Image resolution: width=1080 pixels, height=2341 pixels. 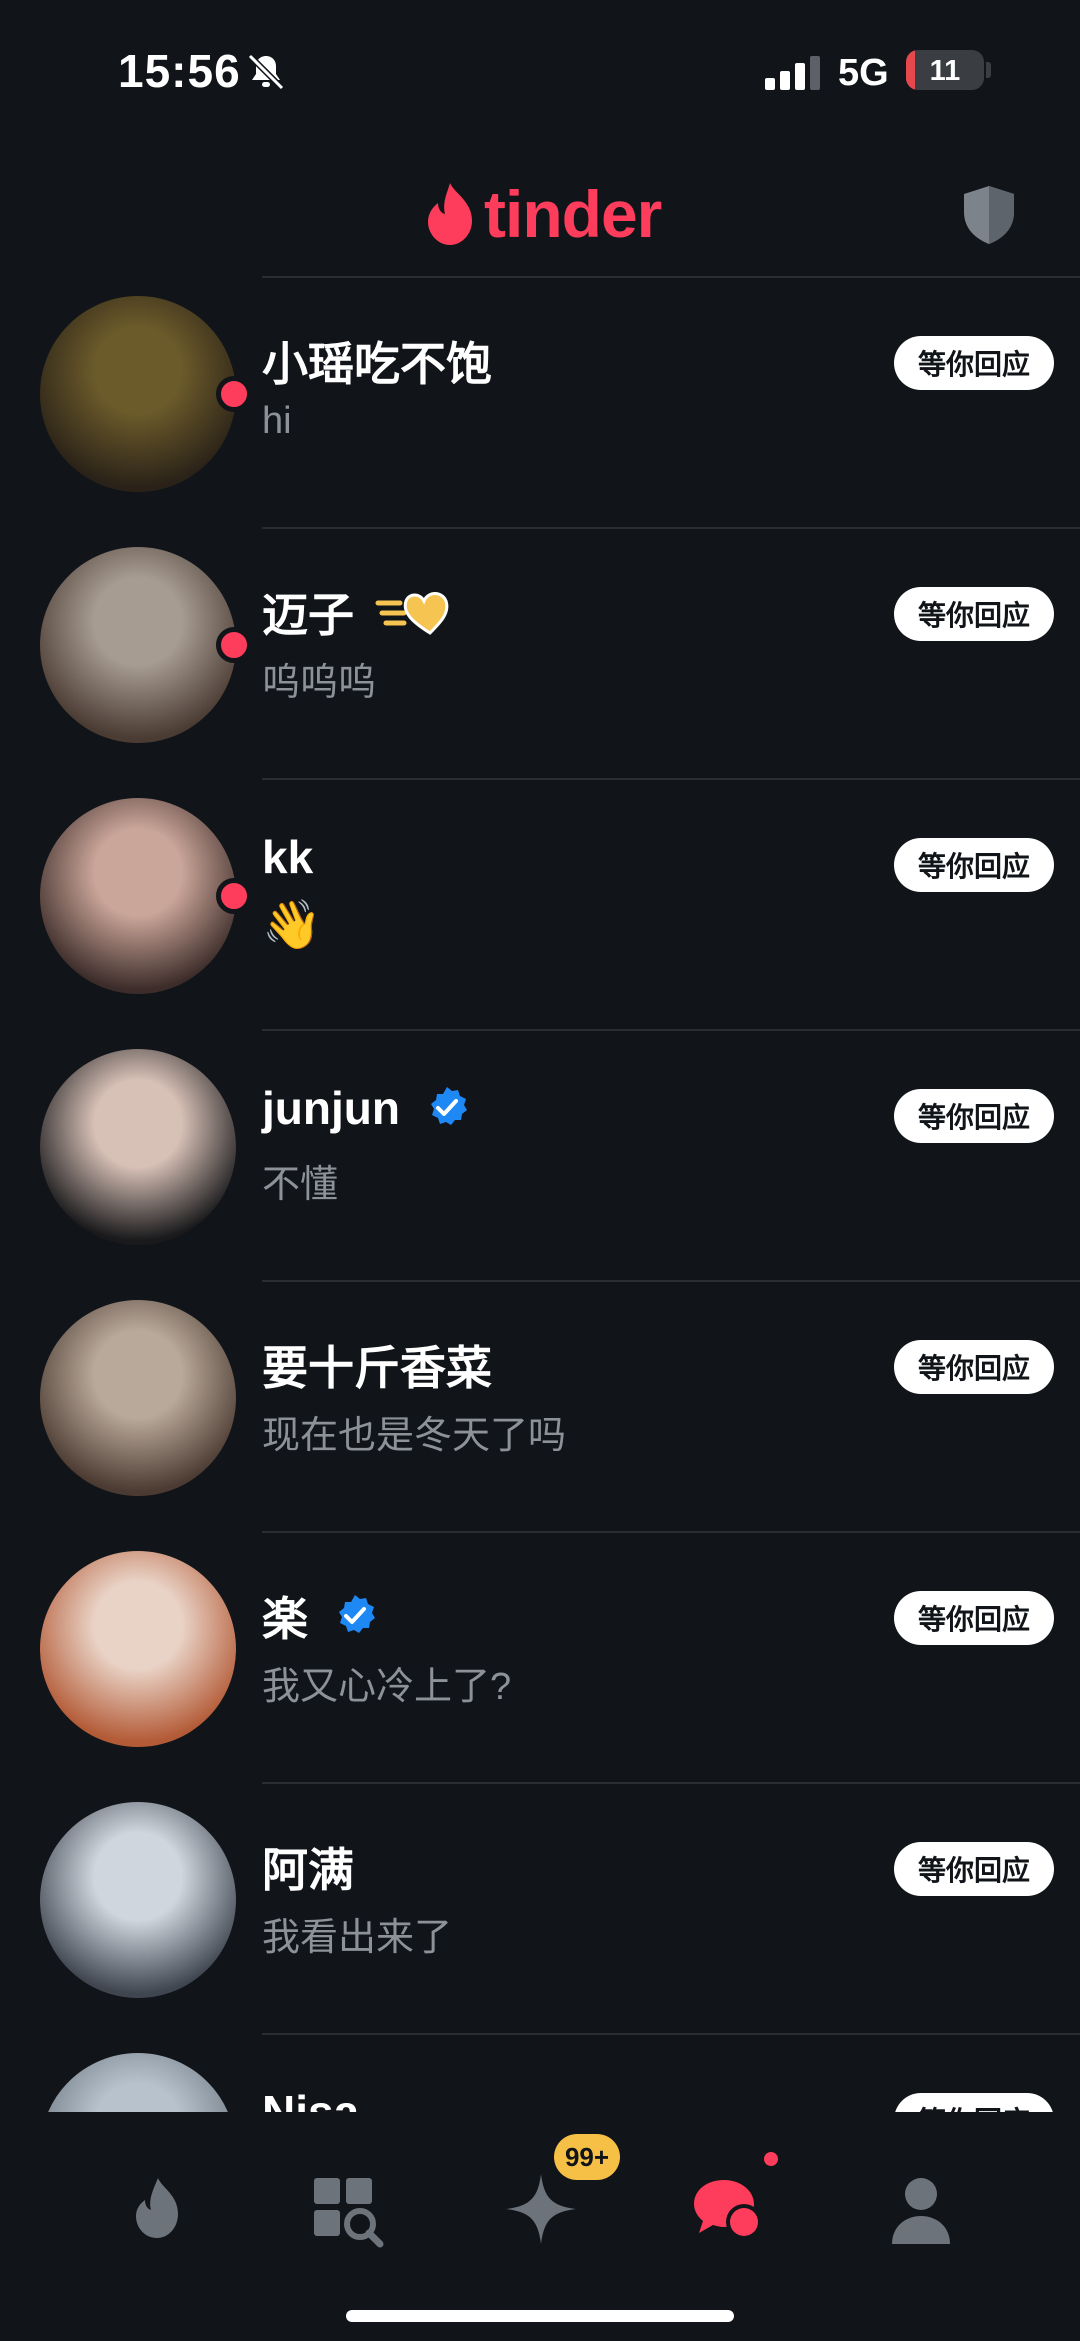 What do you see at coordinates (347, 2209) in the screenshot?
I see `explore-icon` at bounding box center [347, 2209].